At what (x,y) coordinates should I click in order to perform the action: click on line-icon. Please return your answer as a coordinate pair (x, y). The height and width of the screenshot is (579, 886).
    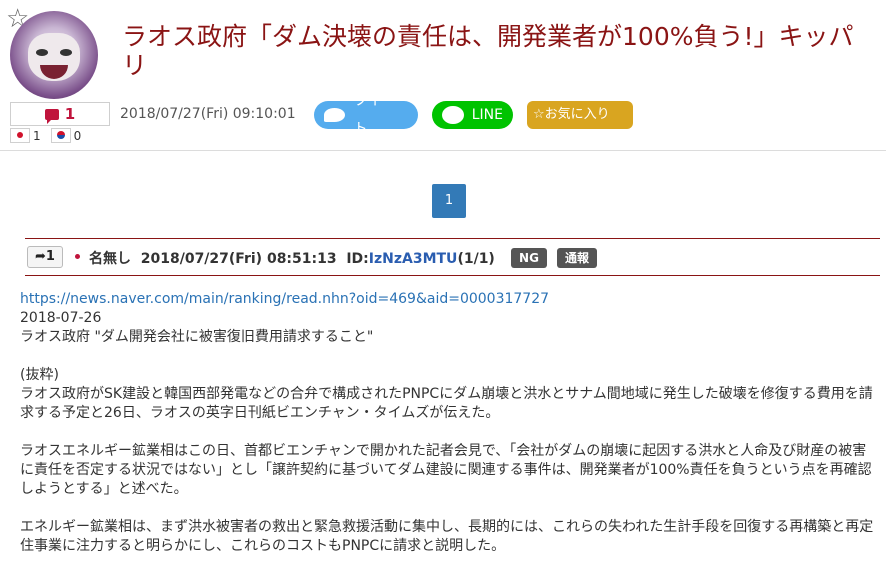
    Looking at the image, I should click on (453, 115).